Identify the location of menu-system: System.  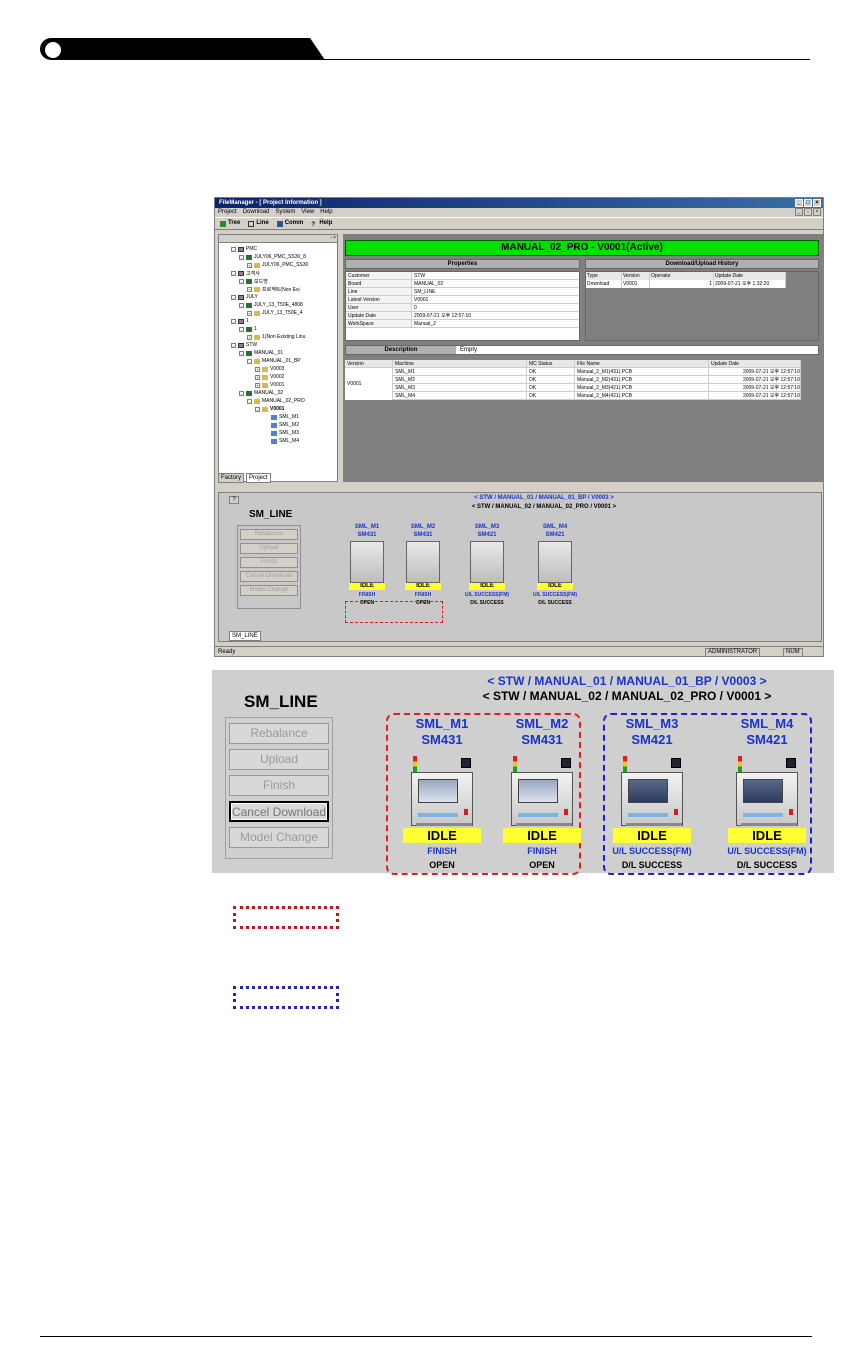
(285, 212).